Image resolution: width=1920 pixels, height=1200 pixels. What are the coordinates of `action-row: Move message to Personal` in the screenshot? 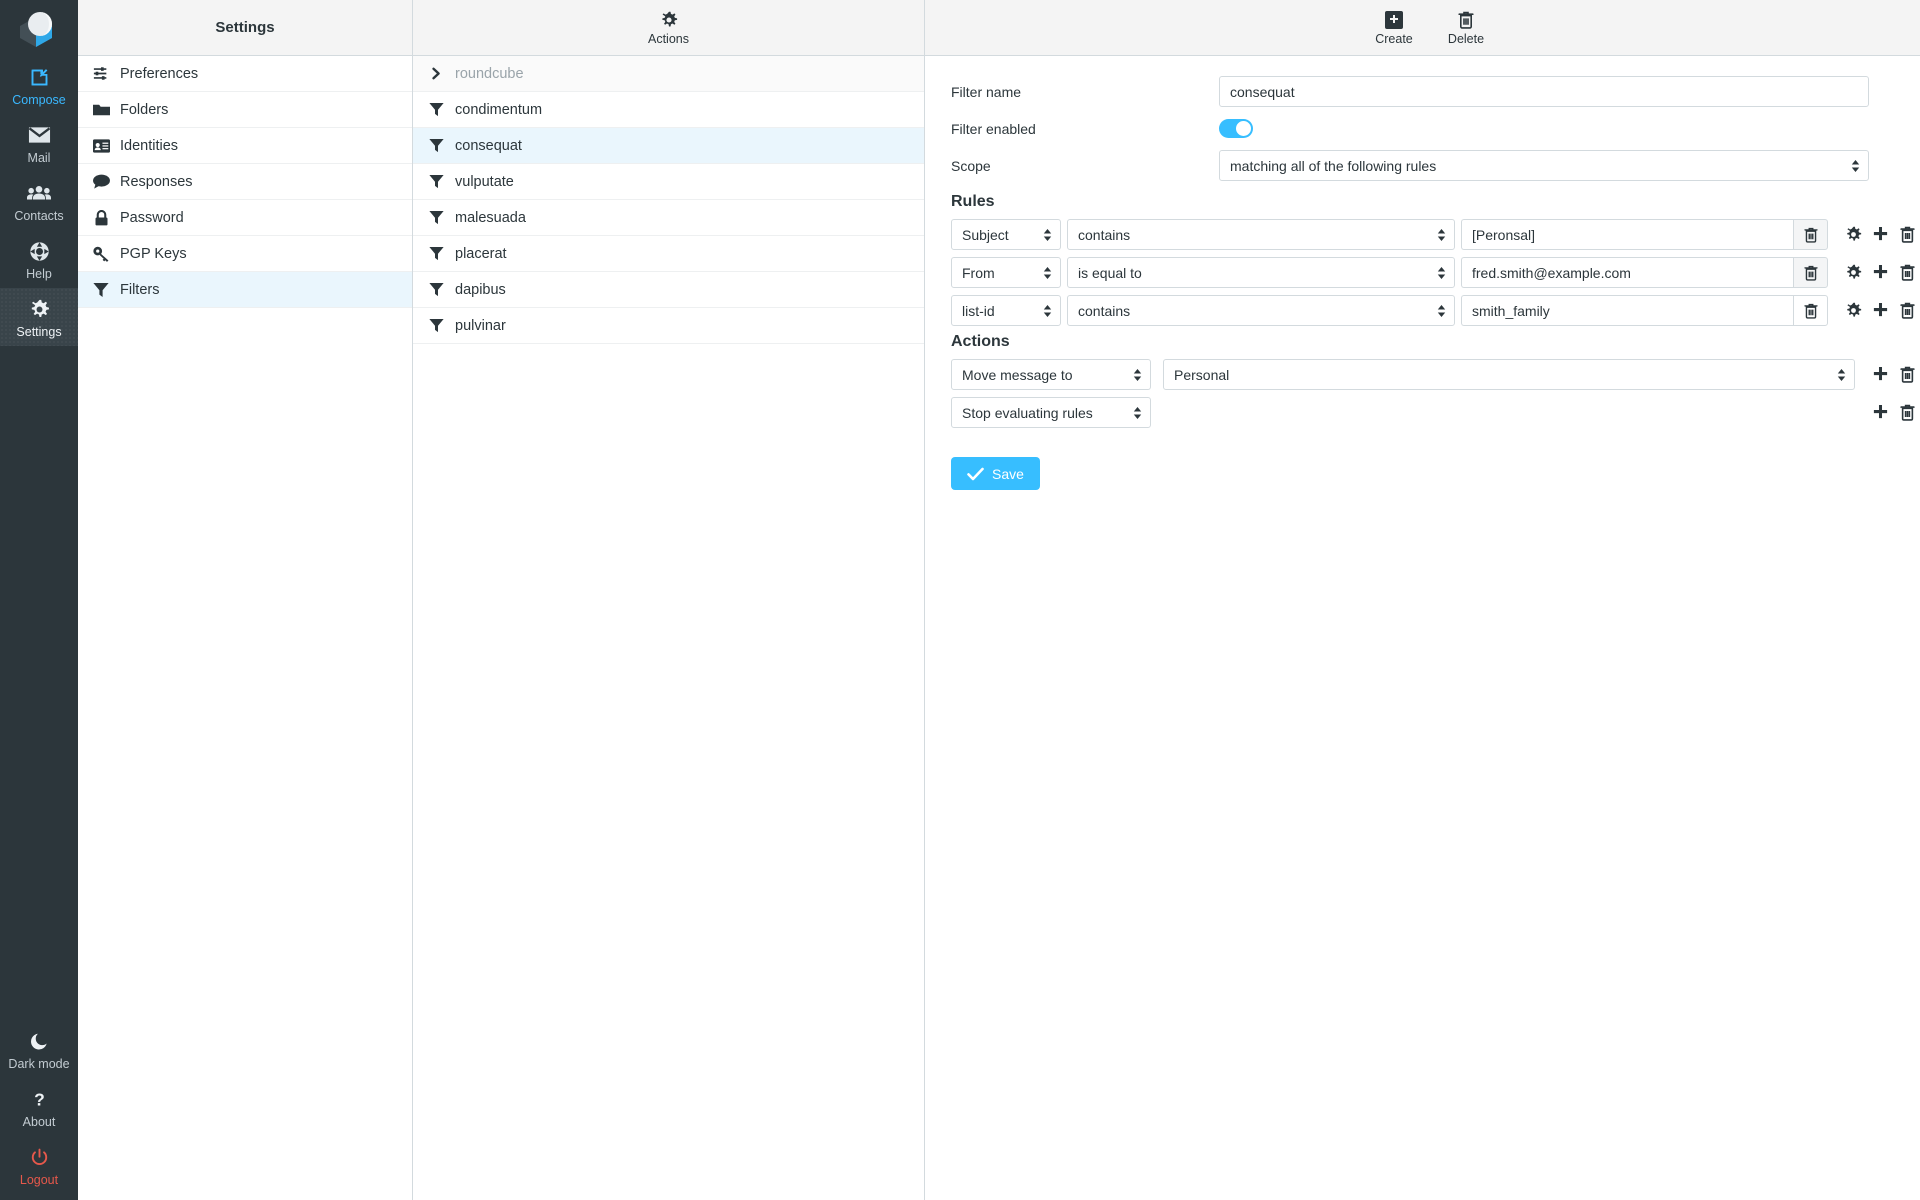 It's located at (1428, 374).